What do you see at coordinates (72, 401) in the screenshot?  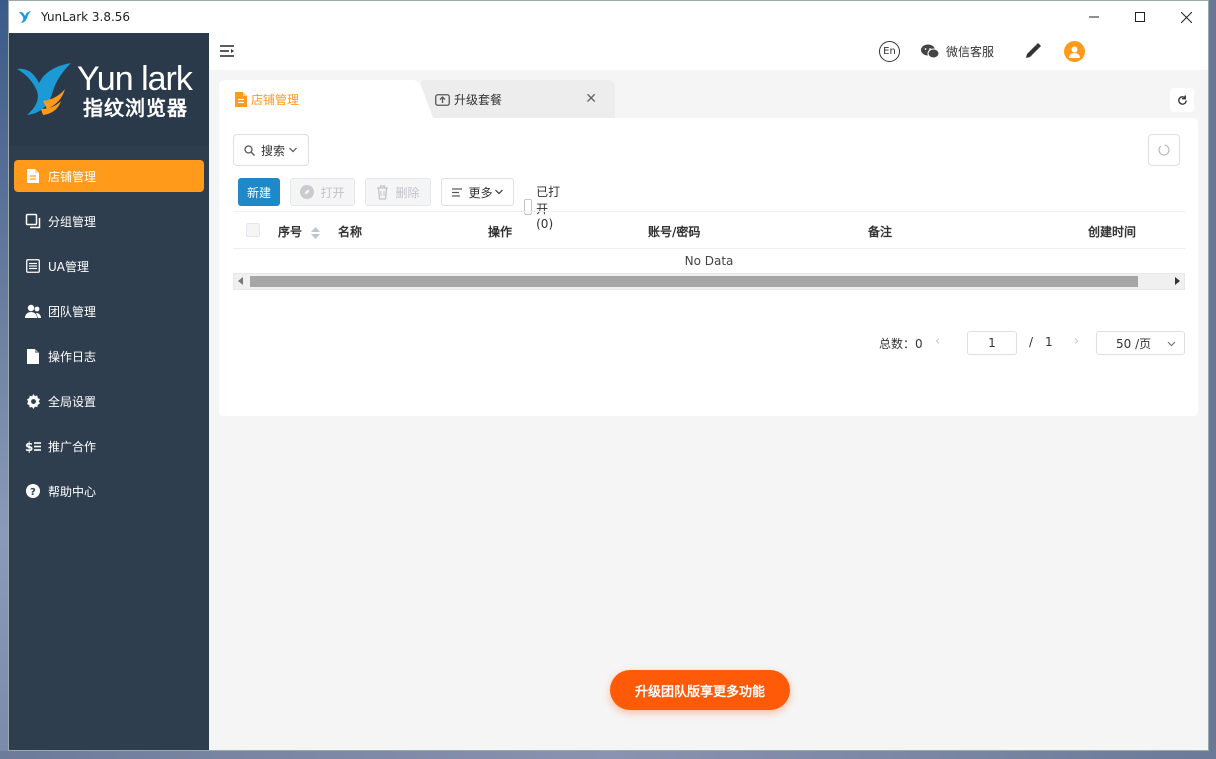 I see `sidebar-item-label: 全局设置` at bounding box center [72, 401].